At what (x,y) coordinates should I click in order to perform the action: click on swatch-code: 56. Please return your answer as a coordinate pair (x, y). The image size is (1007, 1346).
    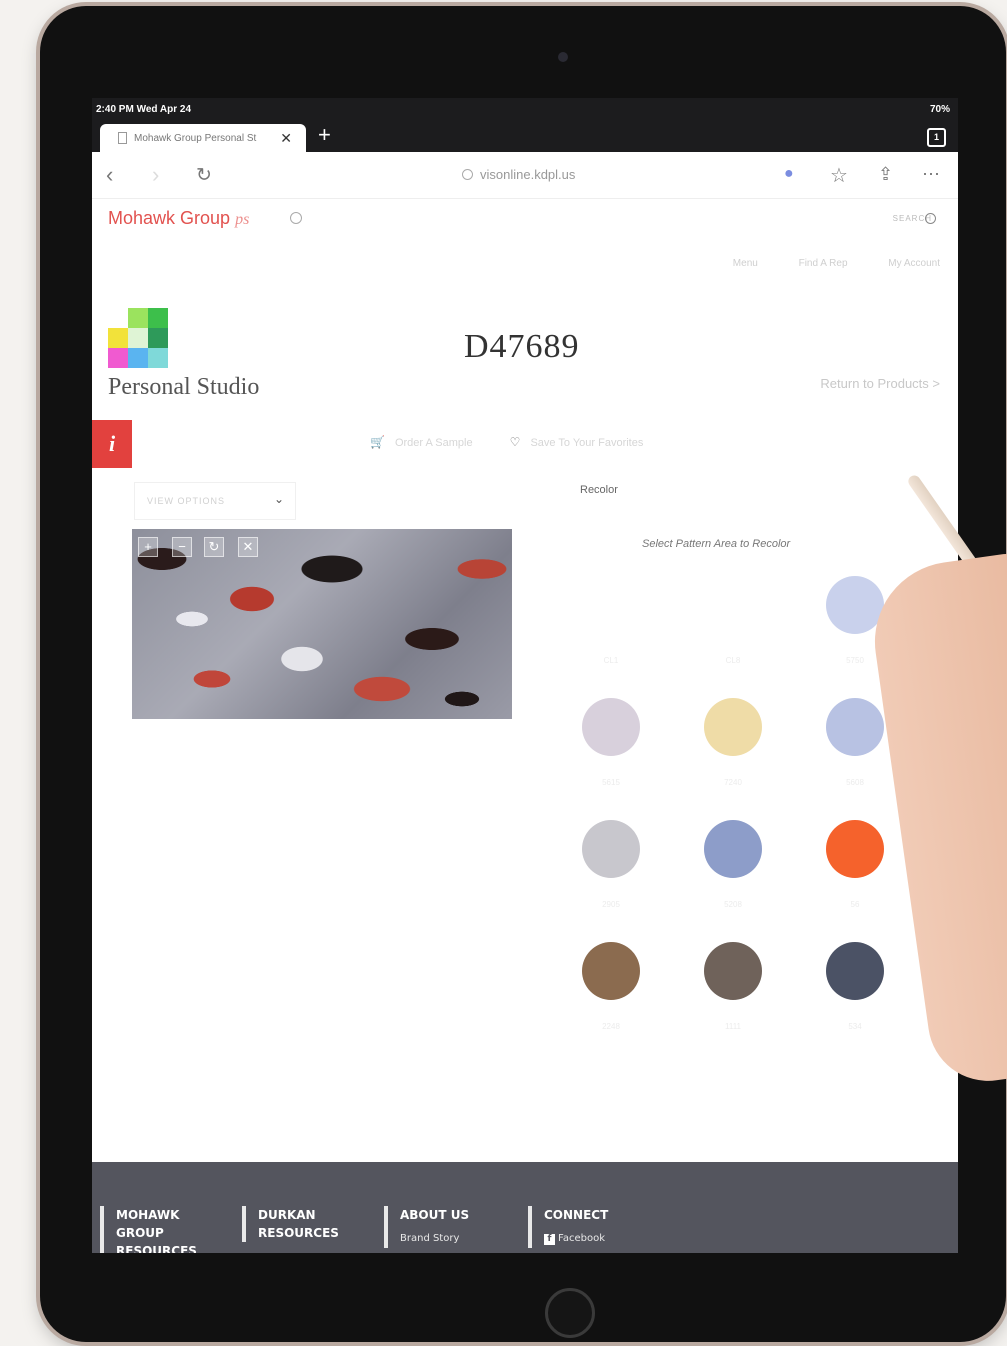
    Looking at the image, I should click on (855, 904).